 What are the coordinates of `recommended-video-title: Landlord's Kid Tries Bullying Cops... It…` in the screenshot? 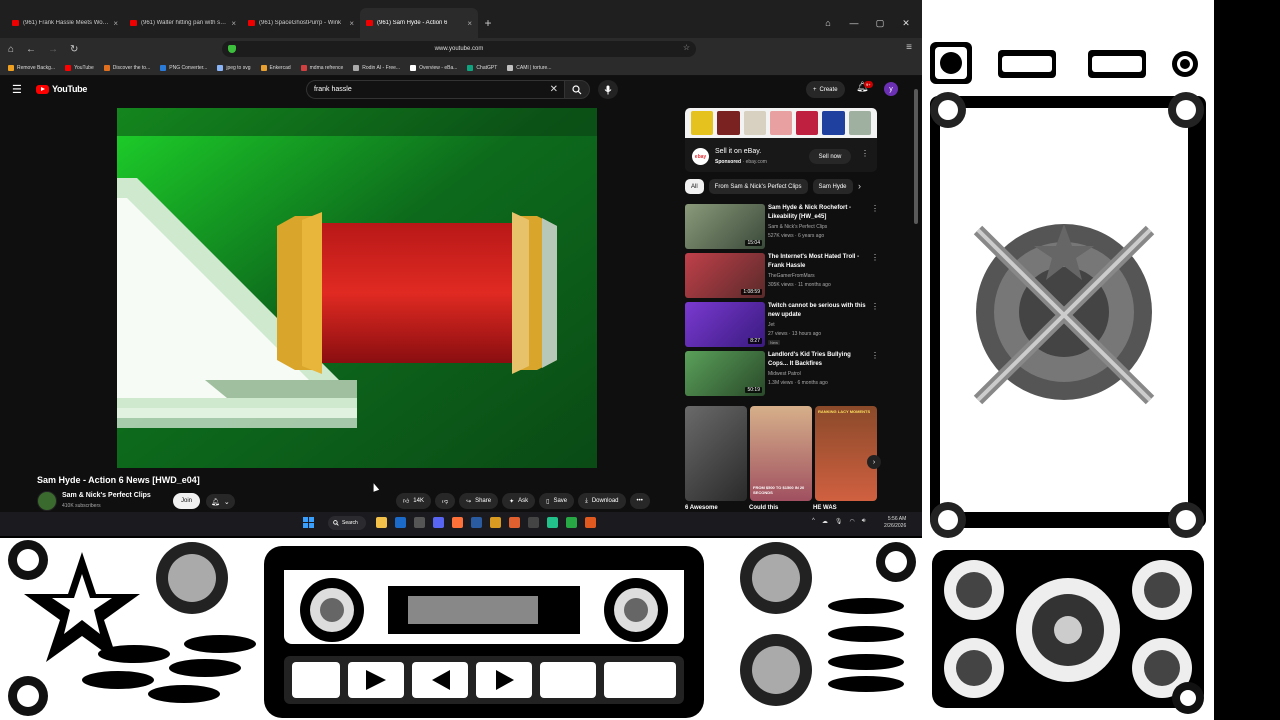 It's located at (817, 360).